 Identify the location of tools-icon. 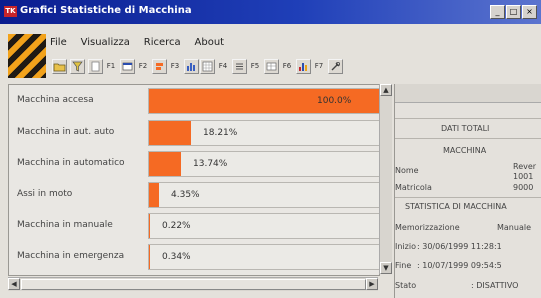
(335, 66).